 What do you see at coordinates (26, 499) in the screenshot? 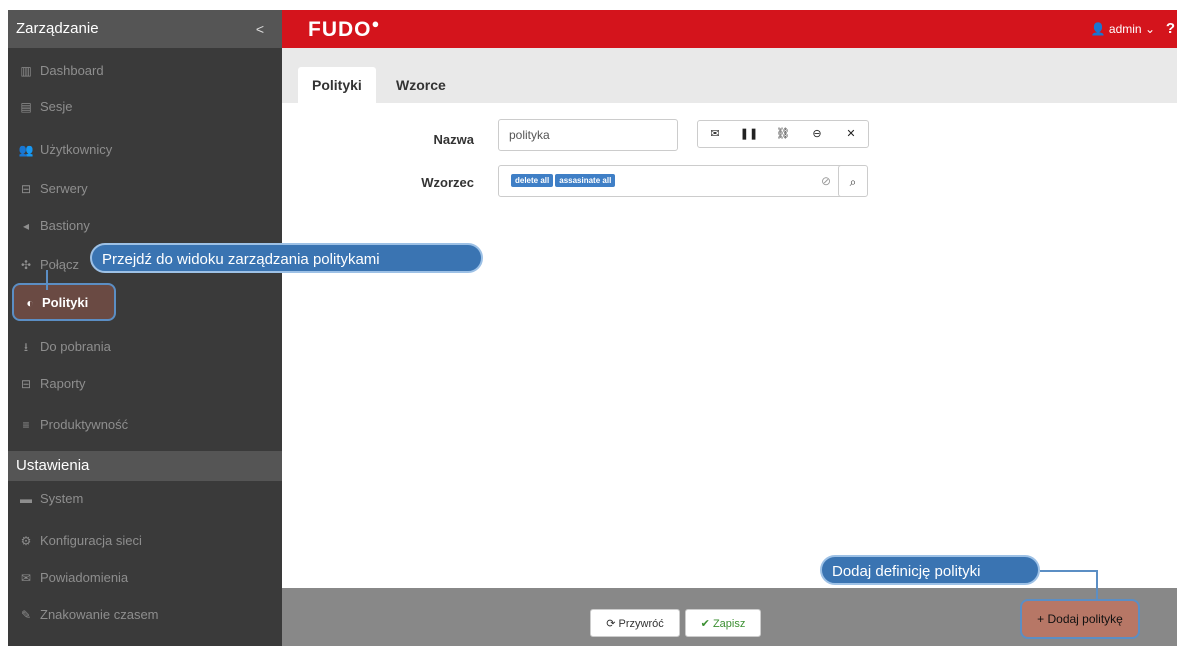
I see `folder-icon: ▬` at bounding box center [26, 499].